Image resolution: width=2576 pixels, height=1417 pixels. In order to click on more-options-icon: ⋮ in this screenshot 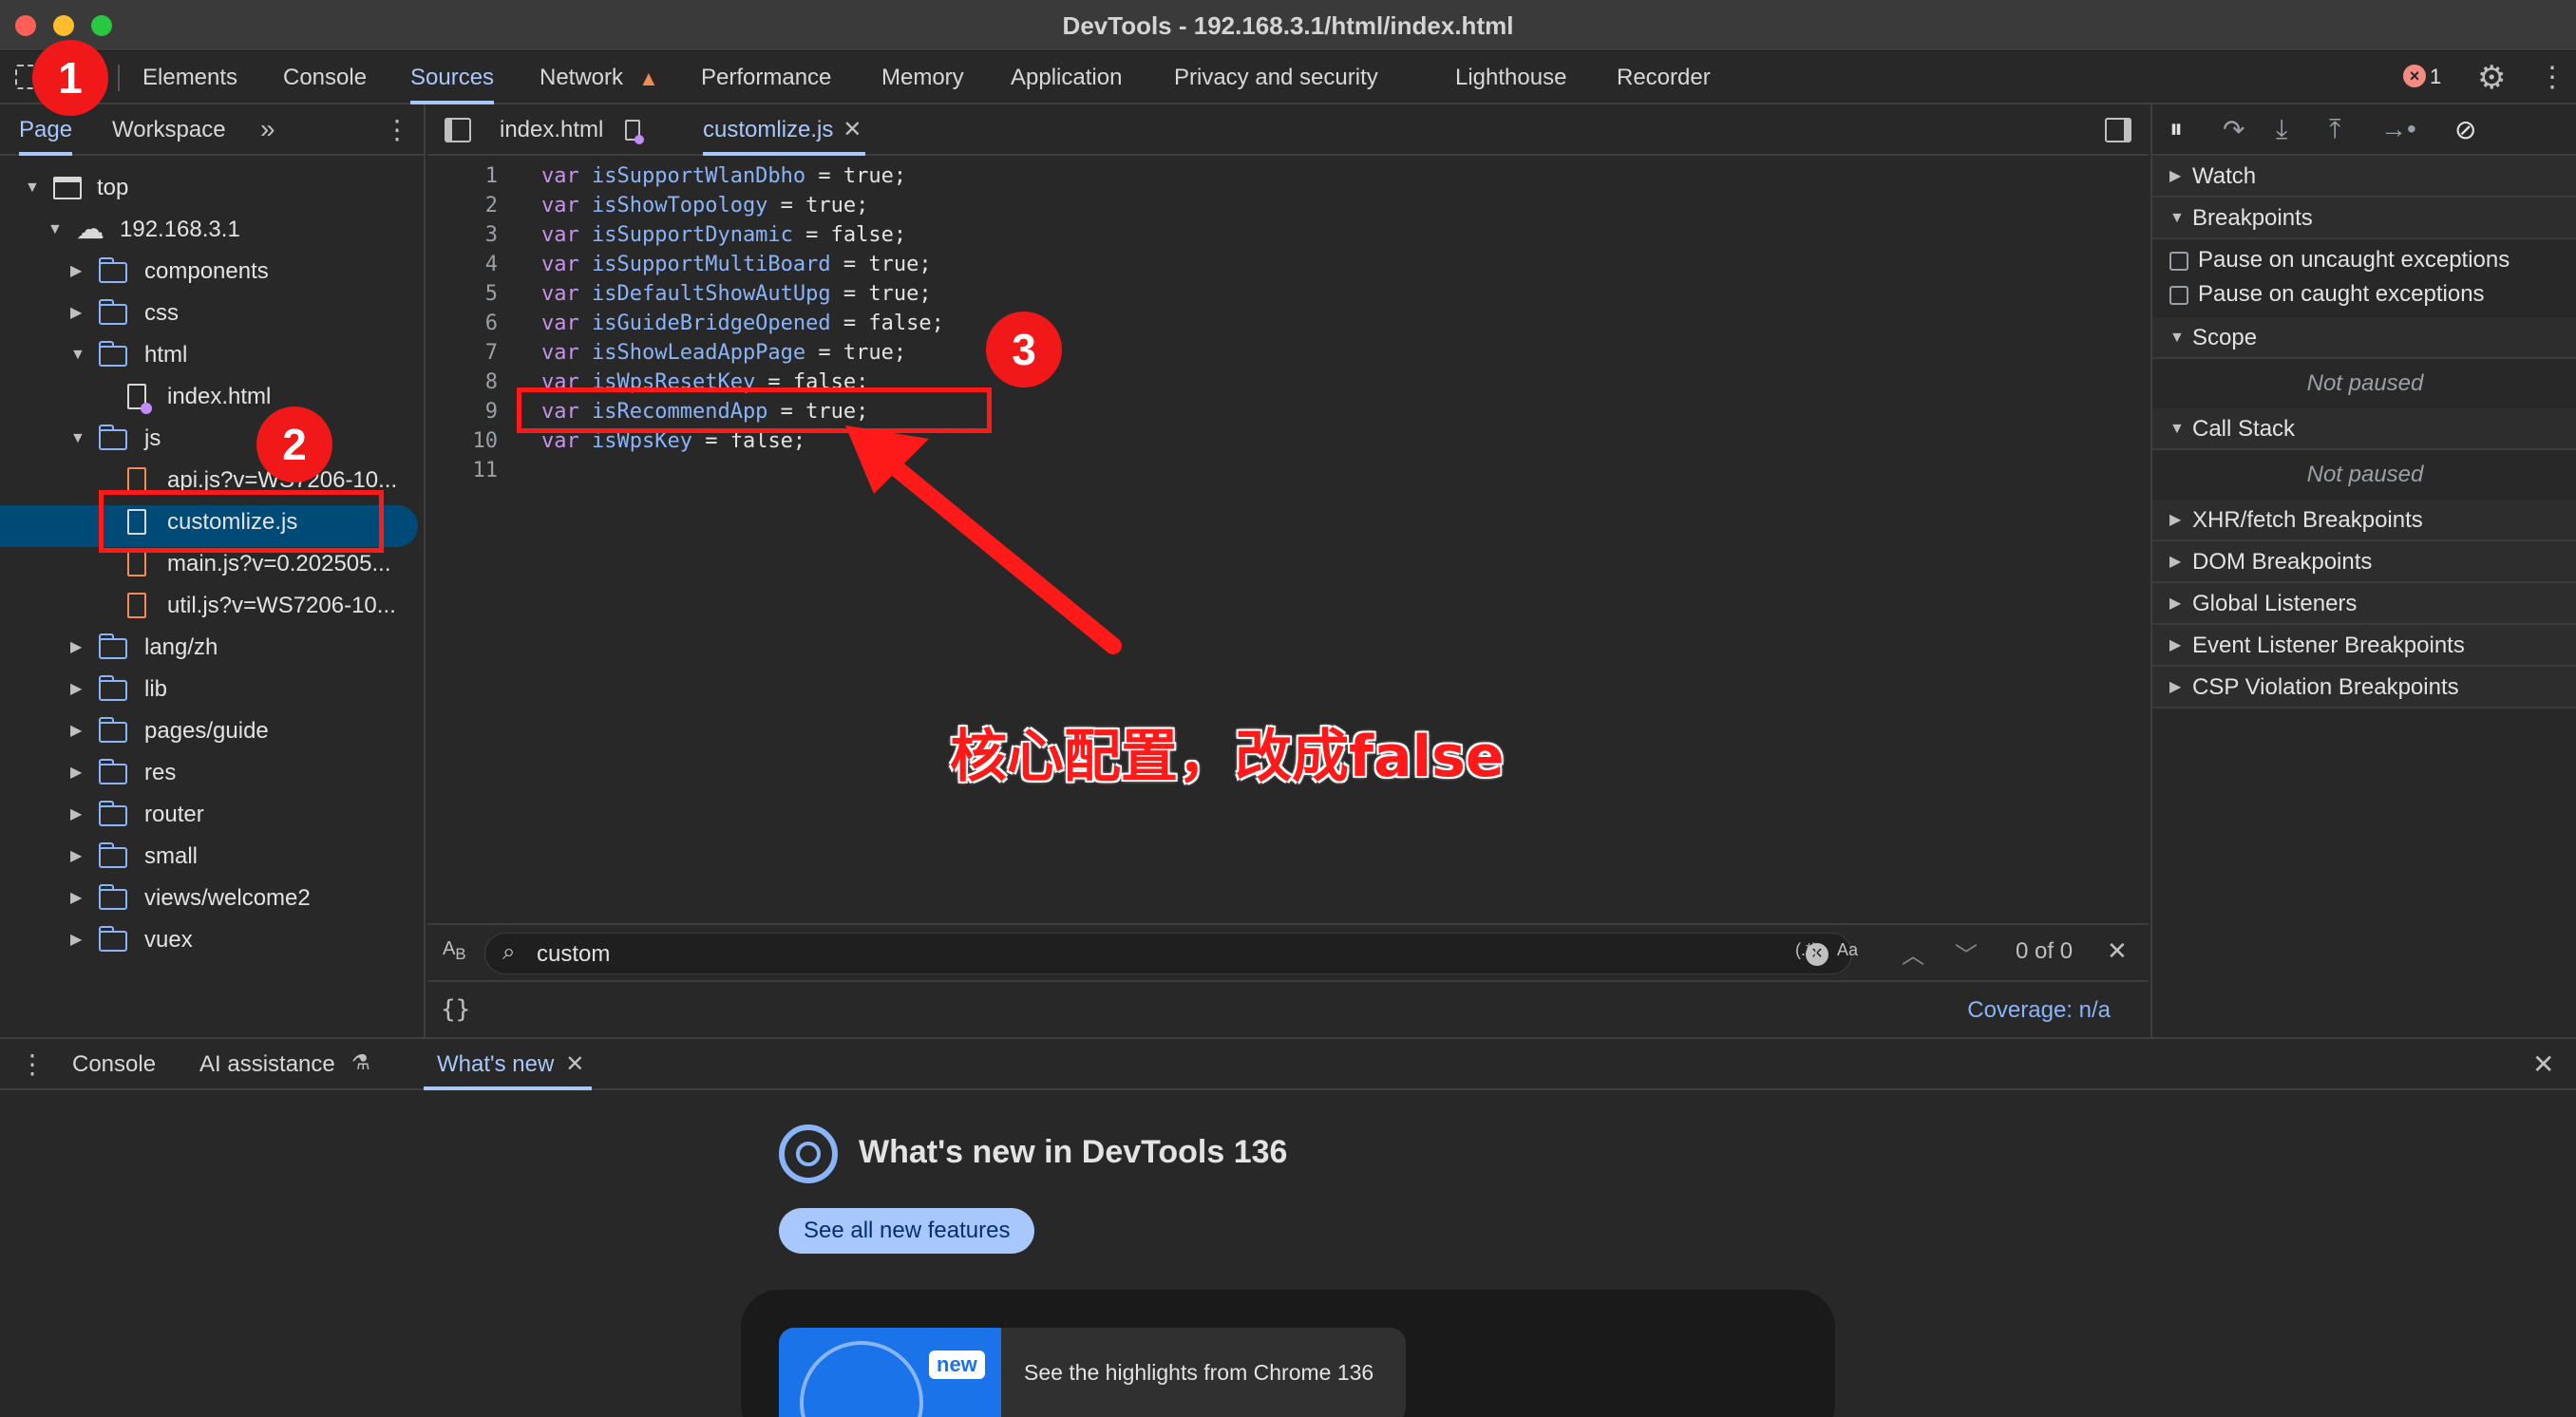, I will do `click(2552, 78)`.